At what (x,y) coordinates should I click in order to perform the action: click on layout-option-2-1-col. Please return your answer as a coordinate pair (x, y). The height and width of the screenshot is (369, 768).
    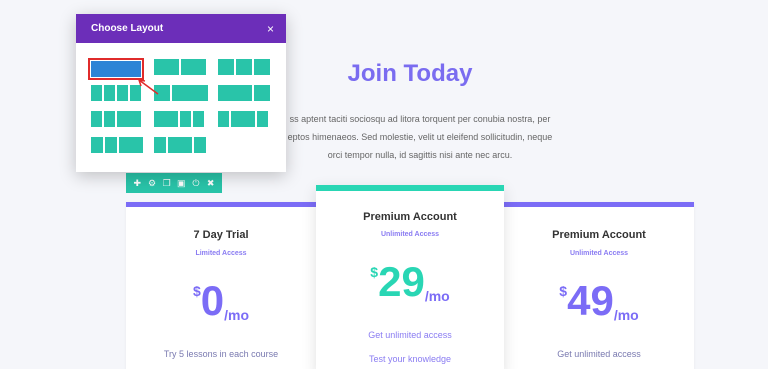
    Looking at the image, I should click on (244, 93).